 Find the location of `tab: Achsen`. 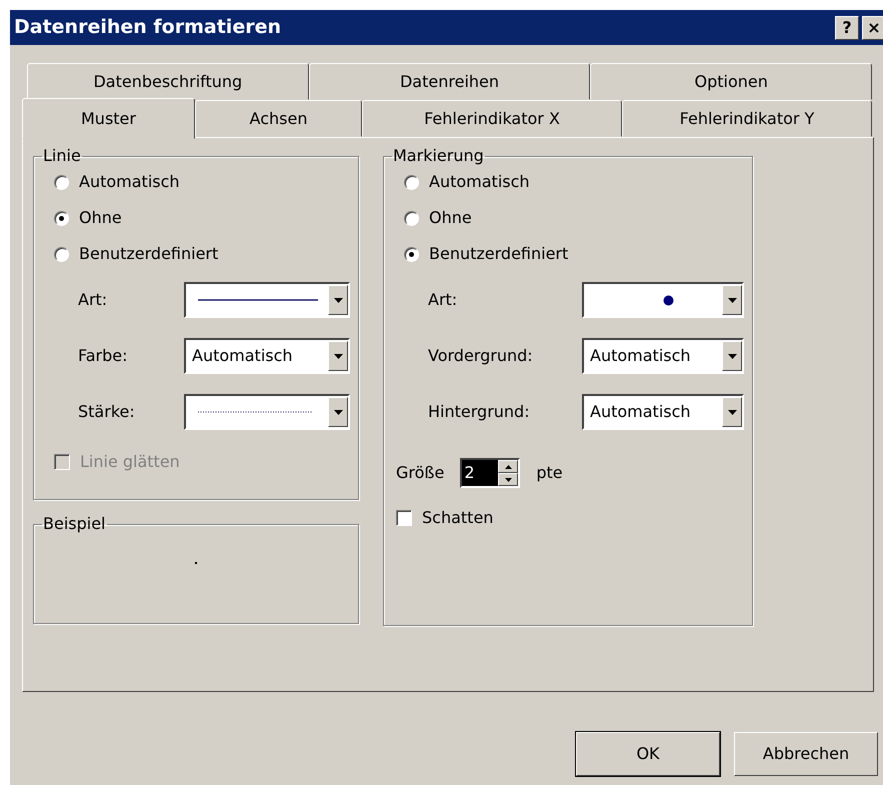

tab: Achsen is located at coordinates (278, 118).